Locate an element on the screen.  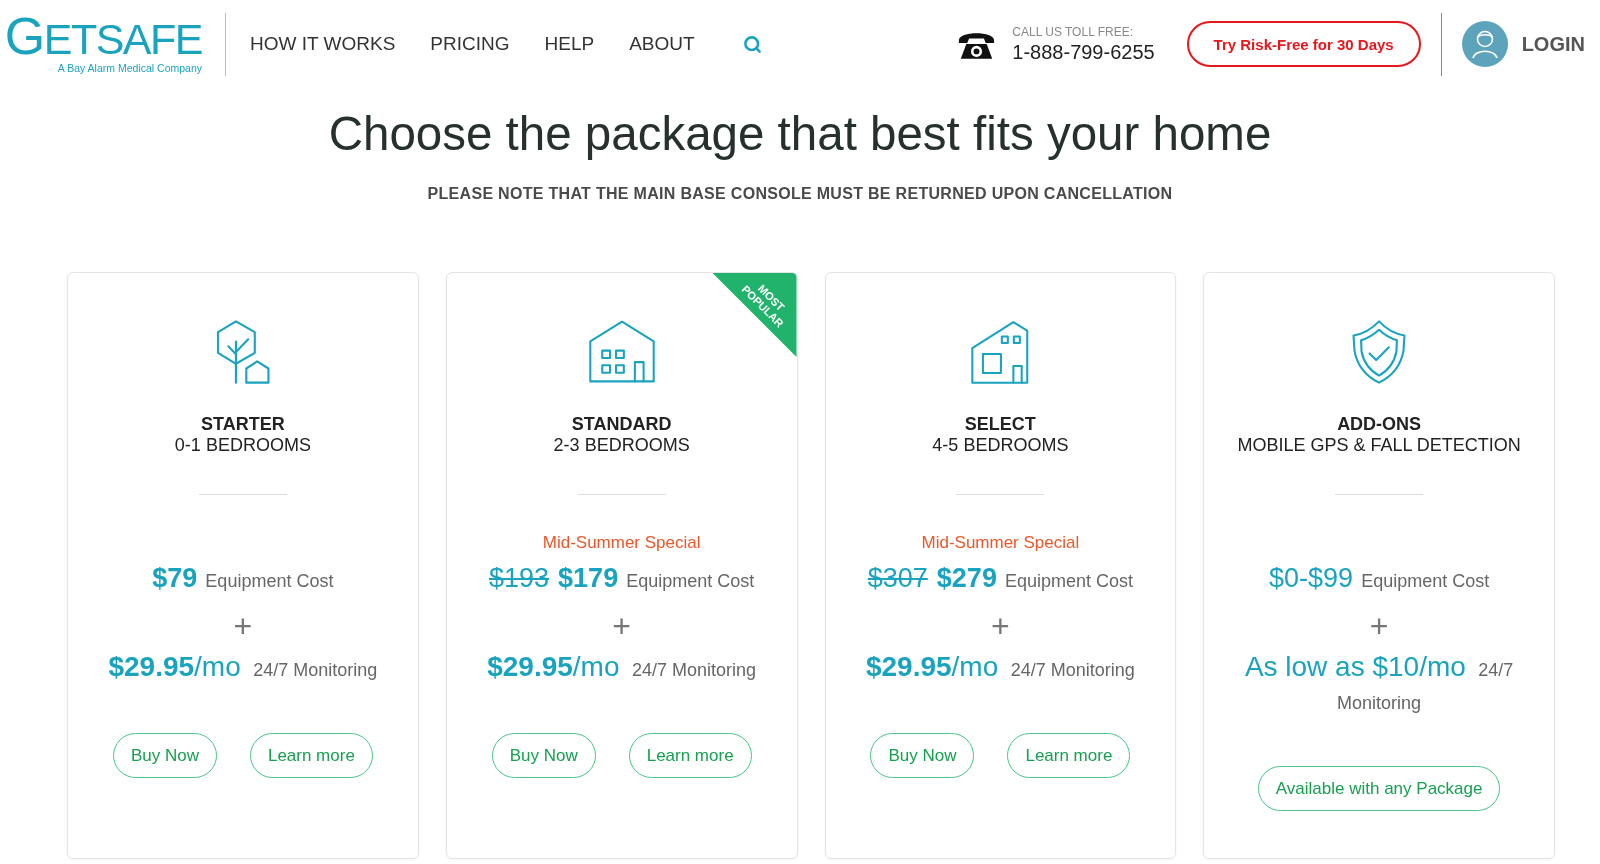
equipment-price: $0-$99 is located at coordinates (1311, 578).